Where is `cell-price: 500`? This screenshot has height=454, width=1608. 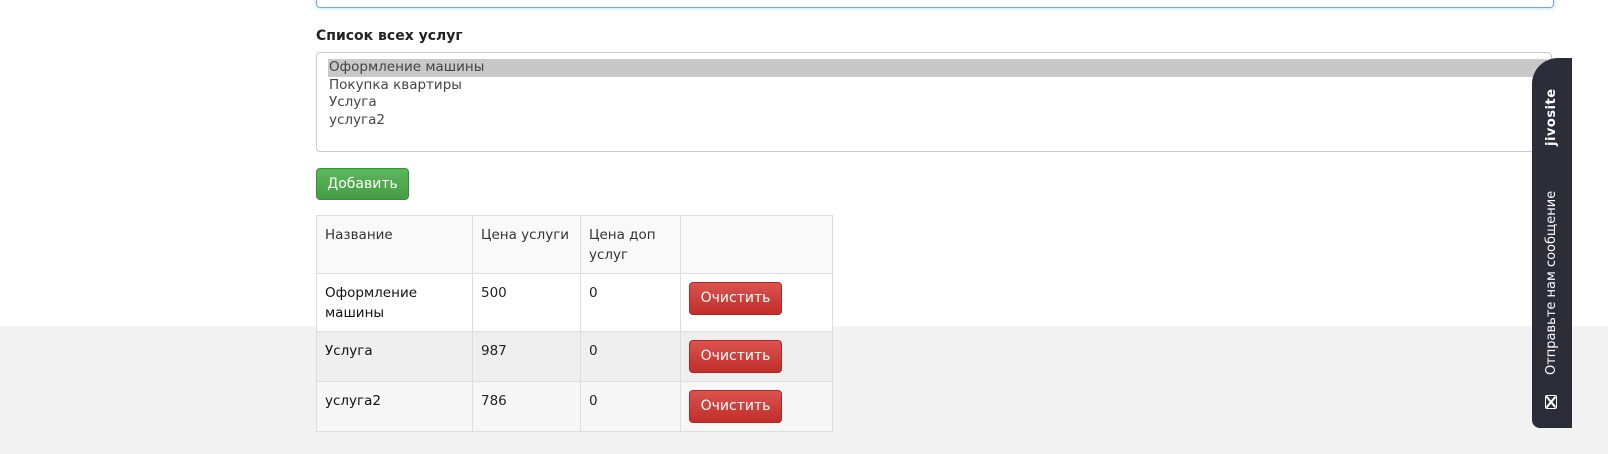 cell-price: 500 is located at coordinates (526, 302).